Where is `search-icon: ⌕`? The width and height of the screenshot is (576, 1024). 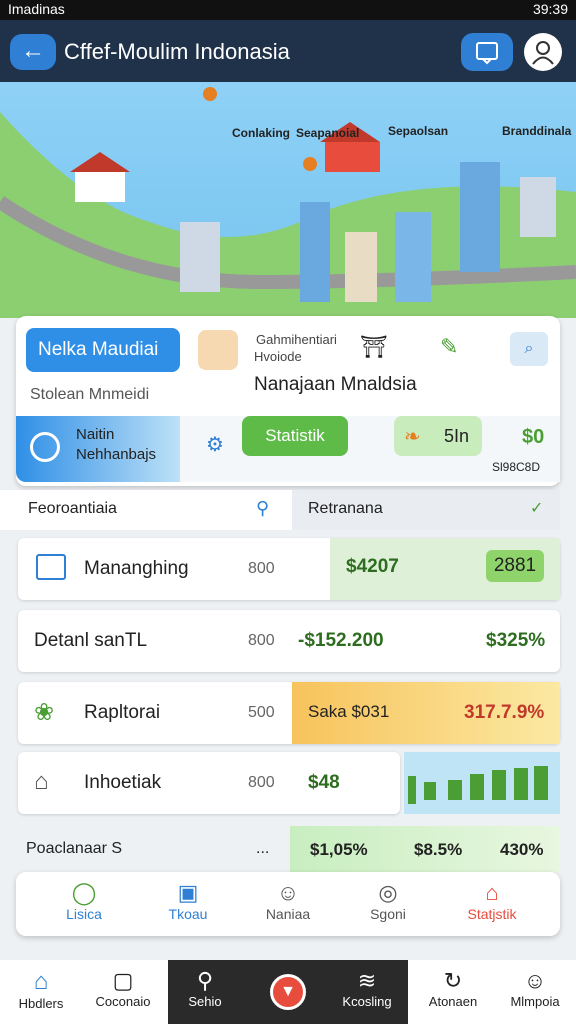
search-icon: ⌕ is located at coordinates (529, 348).